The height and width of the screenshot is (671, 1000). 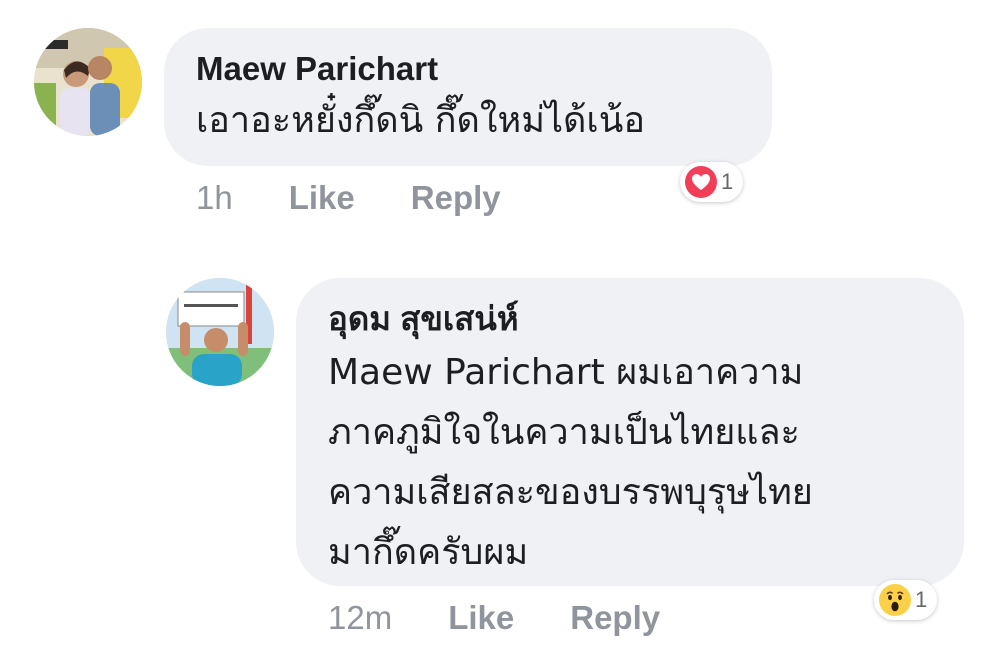 I want to click on comment-actions: 12m Like Reply, so click(x=494, y=618).